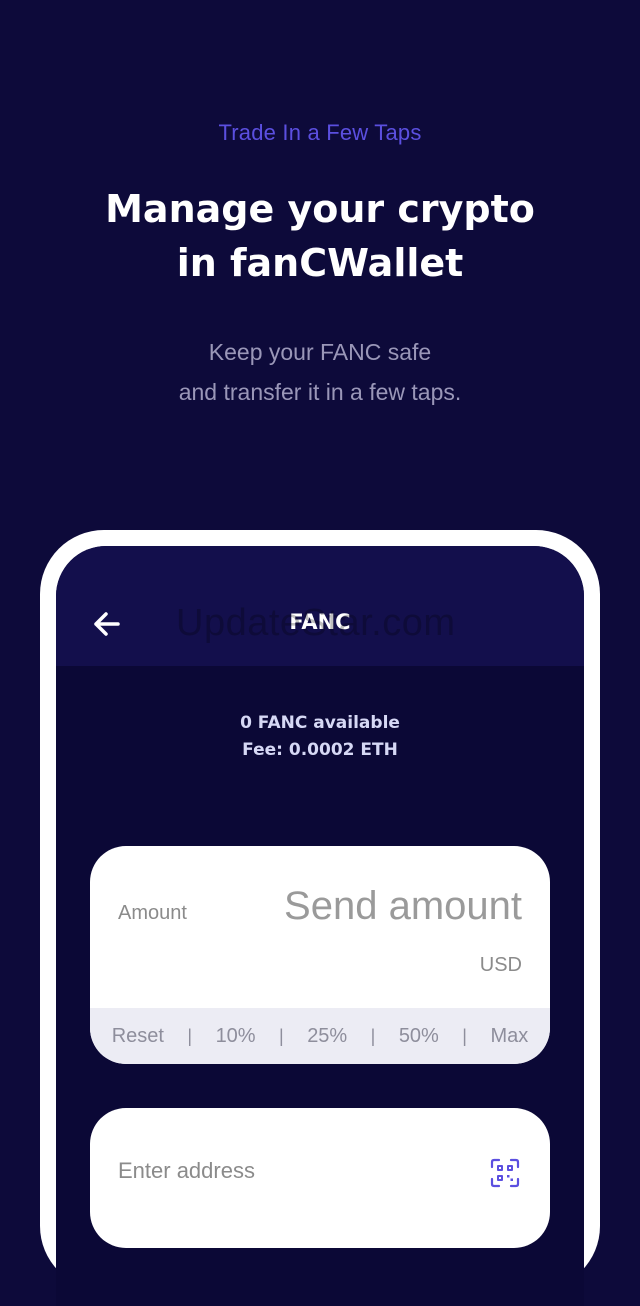 The image size is (640, 1306). Describe the element at coordinates (372, 906) in the screenshot. I see `send-amount-input` at that location.